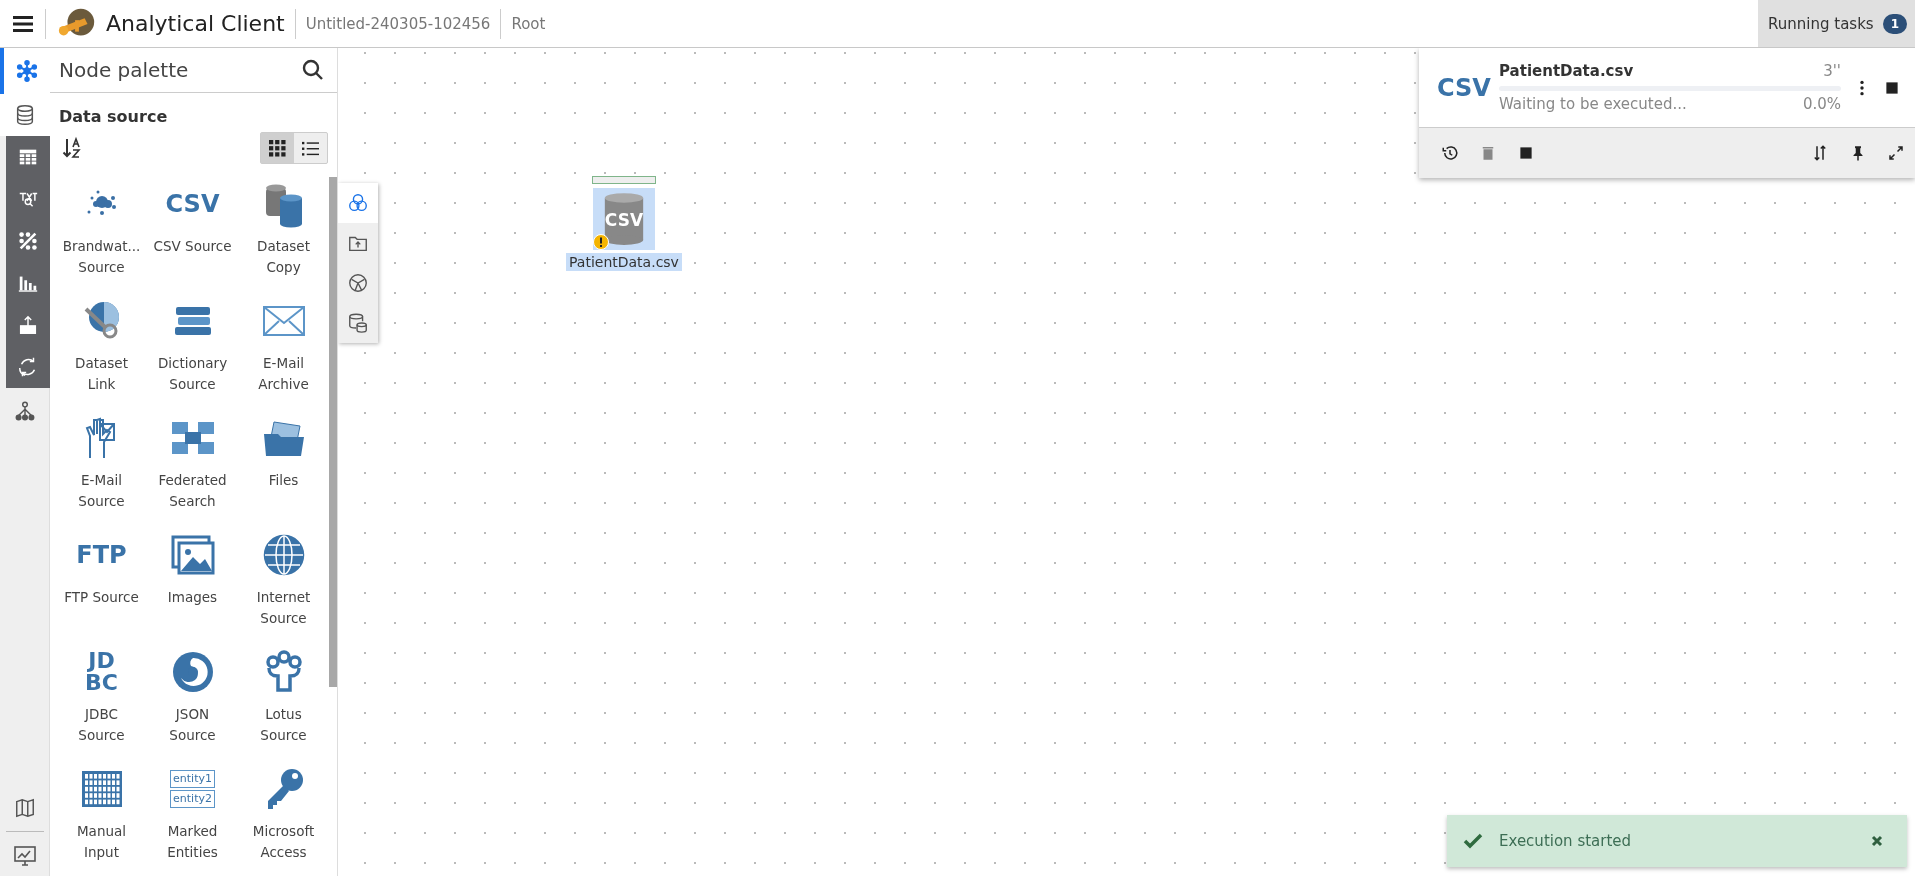  Describe the element at coordinates (1566, 71) in the screenshot. I see `task-name: PatientData.csv` at that location.